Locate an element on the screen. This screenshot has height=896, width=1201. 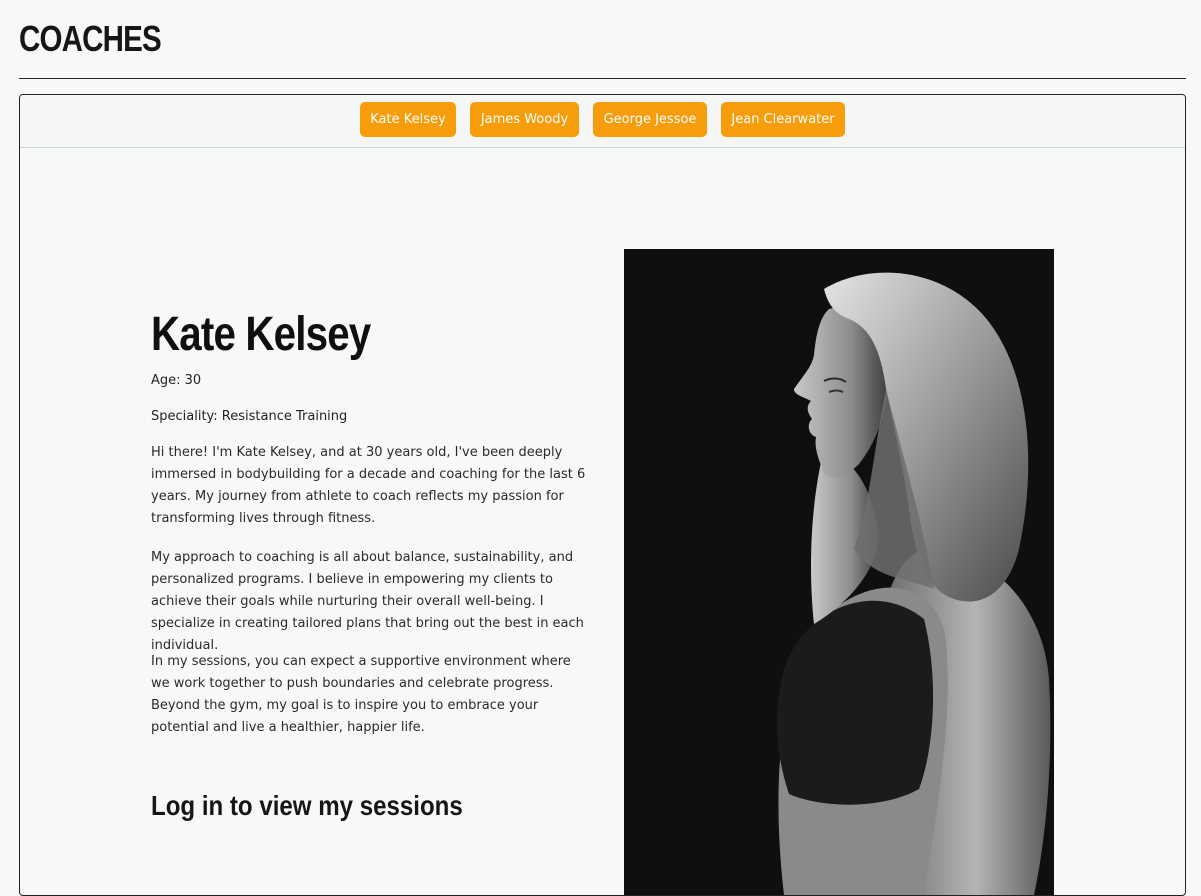
login-prompt-heading: Log in to view my sessions is located at coordinates (307, 805).